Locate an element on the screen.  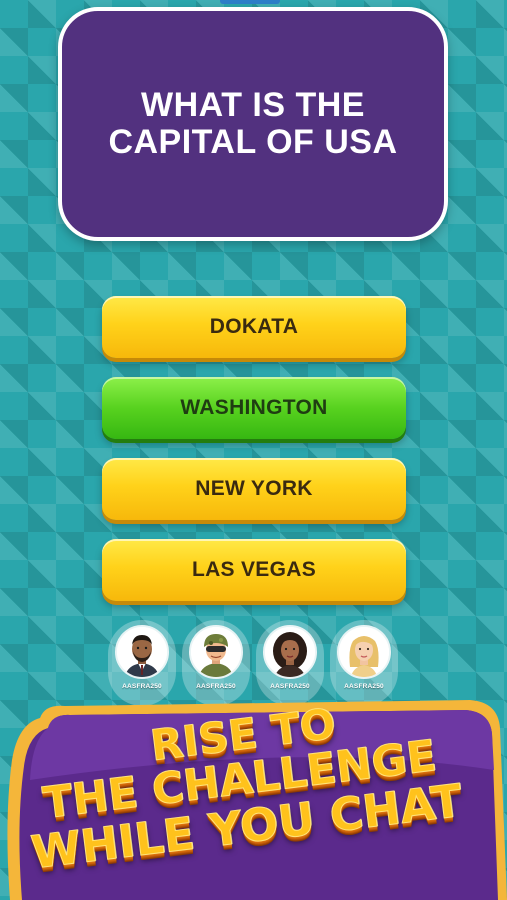
man-beard-avatar is located at coordinates (142, 652).